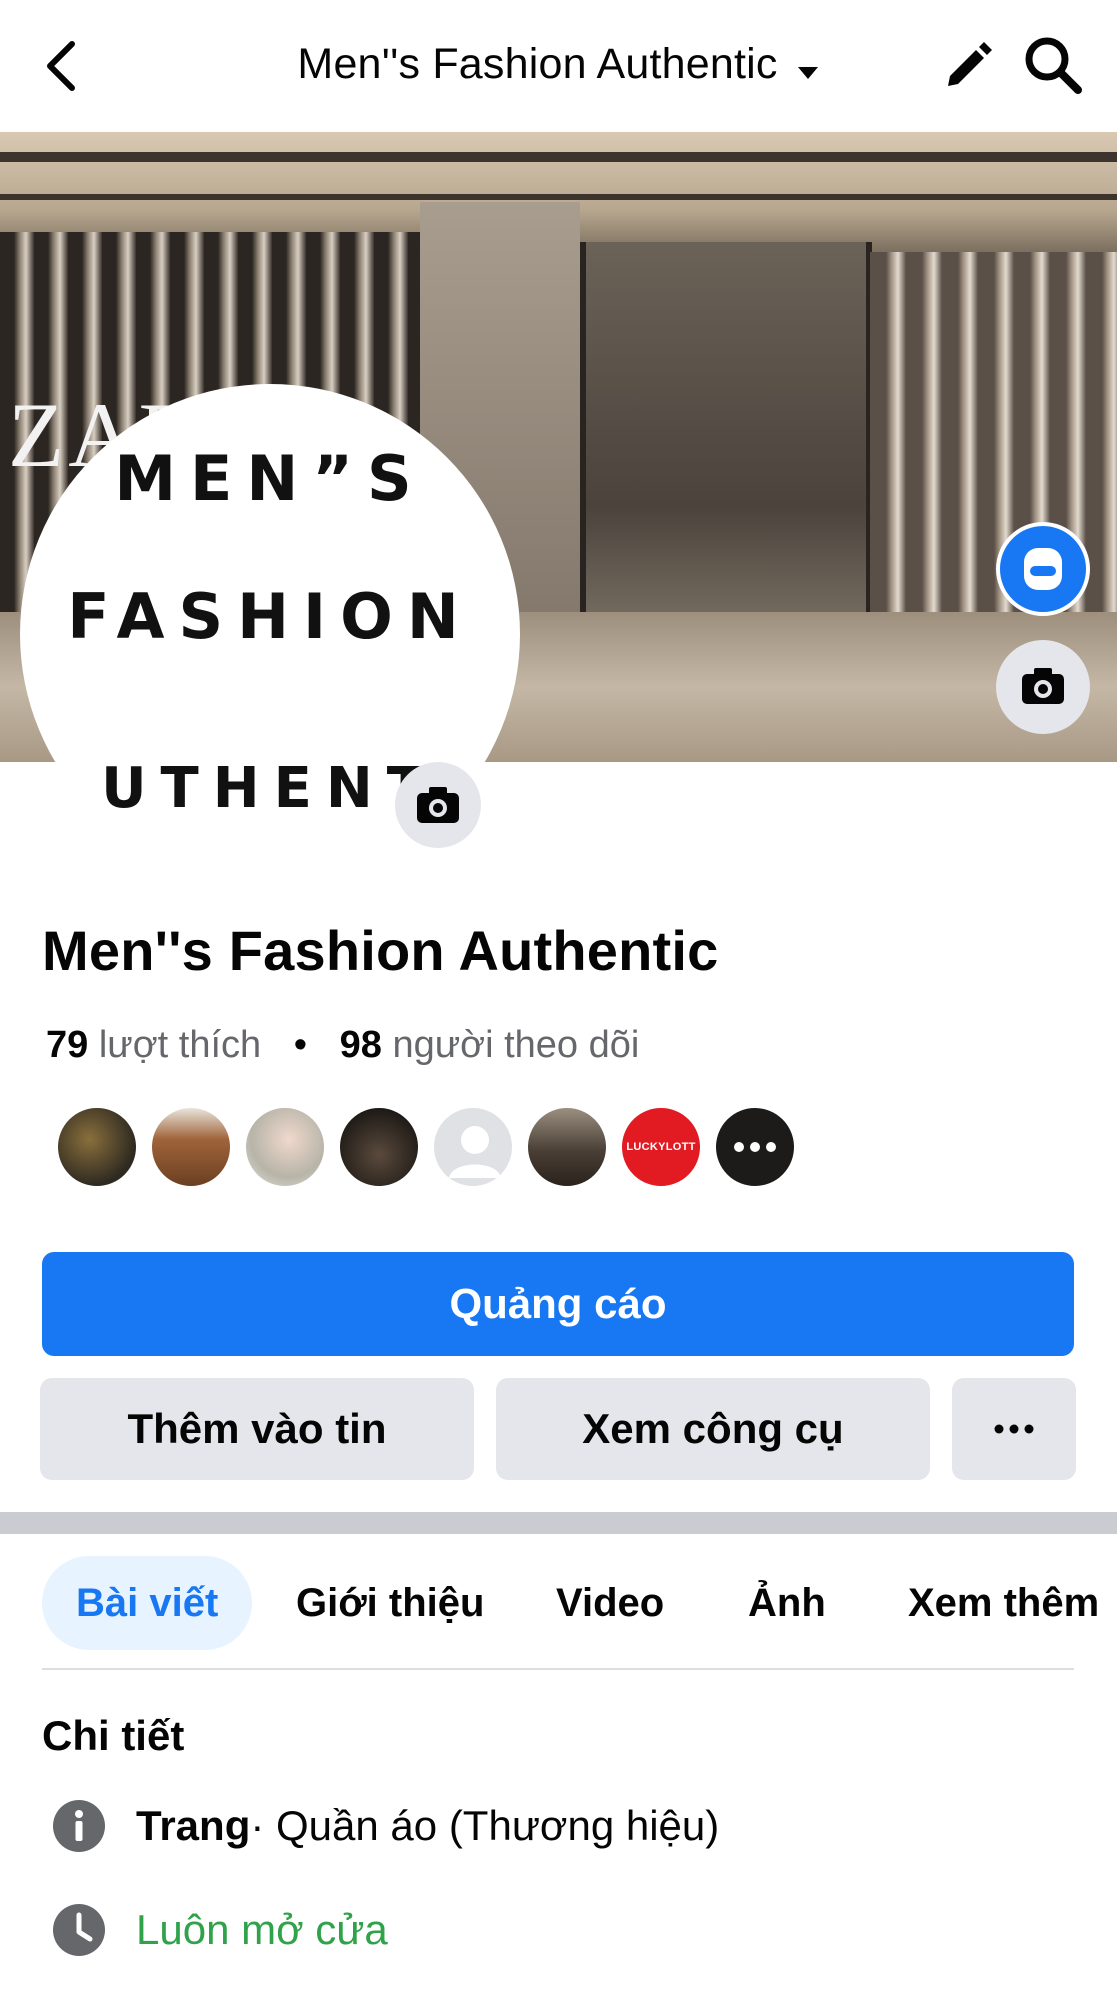 This screenshot has width=1117, height=2000. What do you see at coordinates (808, 67) in the screenshot?
I see `caret-down-icon` at bounding box center [808, 67].